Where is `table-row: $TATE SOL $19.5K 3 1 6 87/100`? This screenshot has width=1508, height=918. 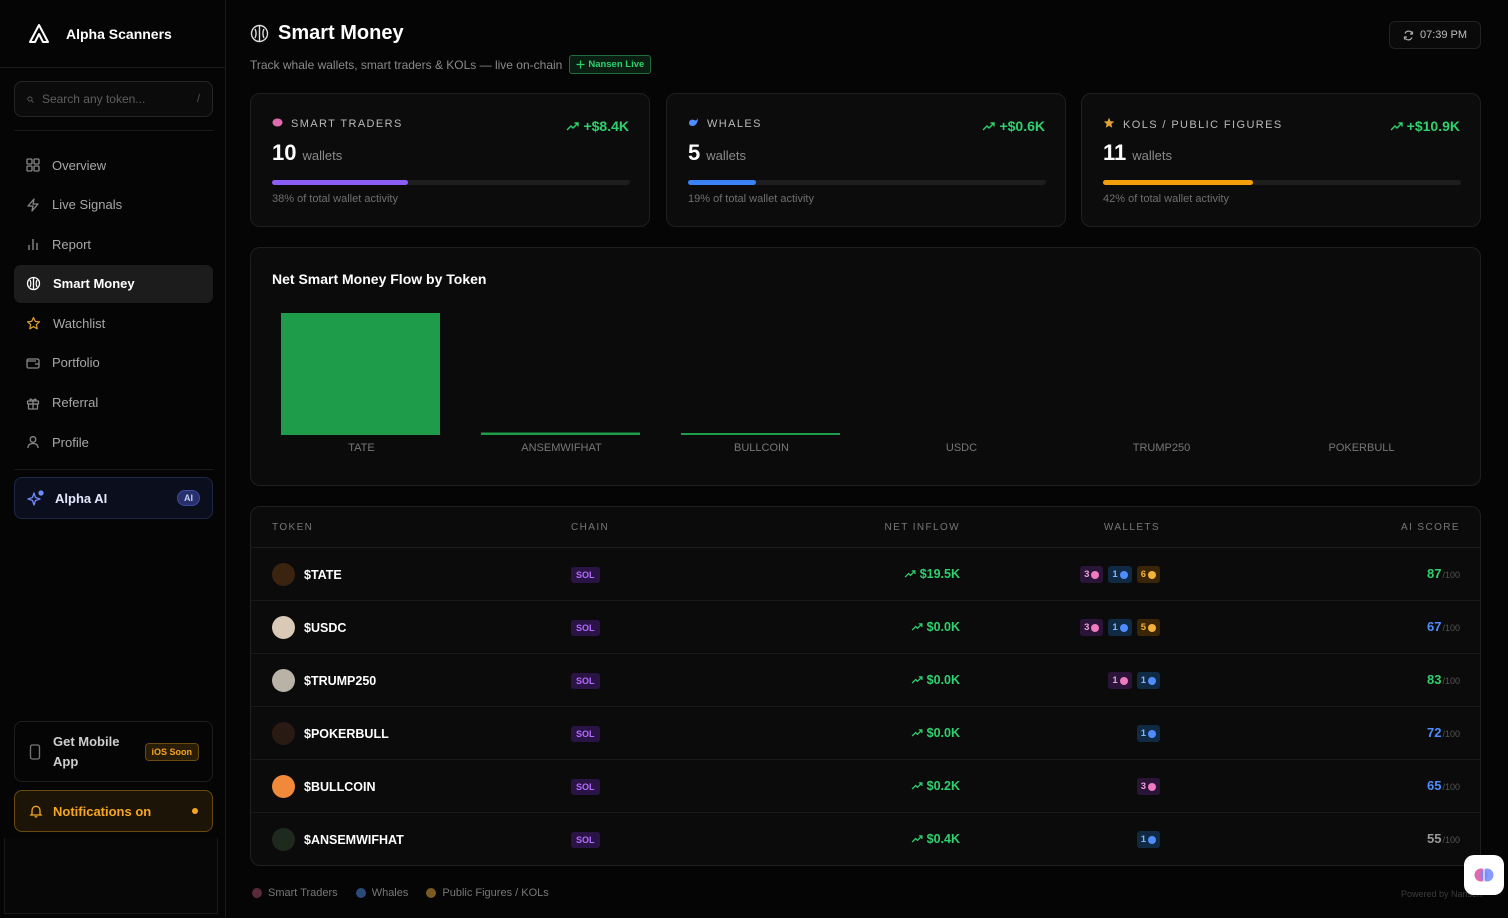
table-row: $TATE SOL $19.5K 3 1 6 87/100 is located at coordinates (865, 574).